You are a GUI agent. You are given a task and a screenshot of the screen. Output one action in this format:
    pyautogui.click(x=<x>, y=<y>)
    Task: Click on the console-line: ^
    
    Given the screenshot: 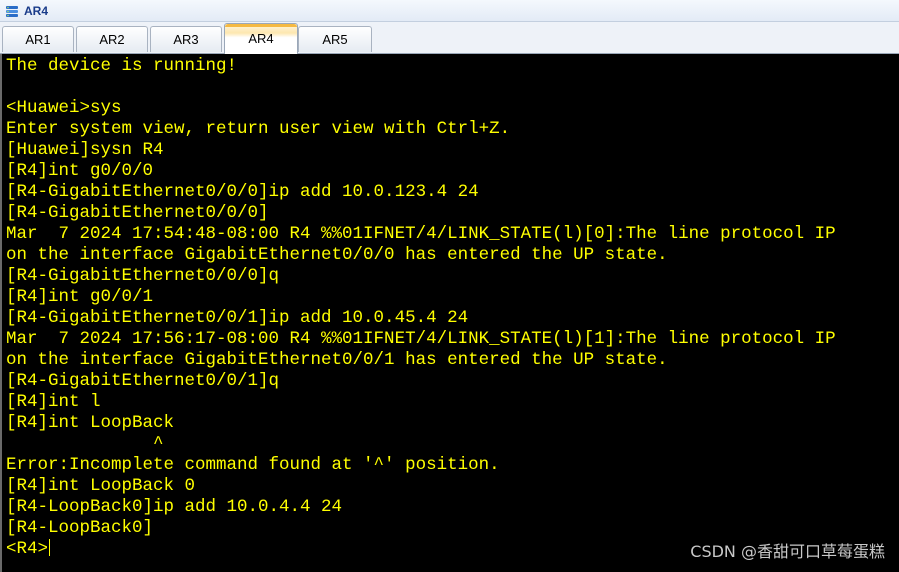 What is the action you would take?
    pyautogui.click(x=85, y=444)
    